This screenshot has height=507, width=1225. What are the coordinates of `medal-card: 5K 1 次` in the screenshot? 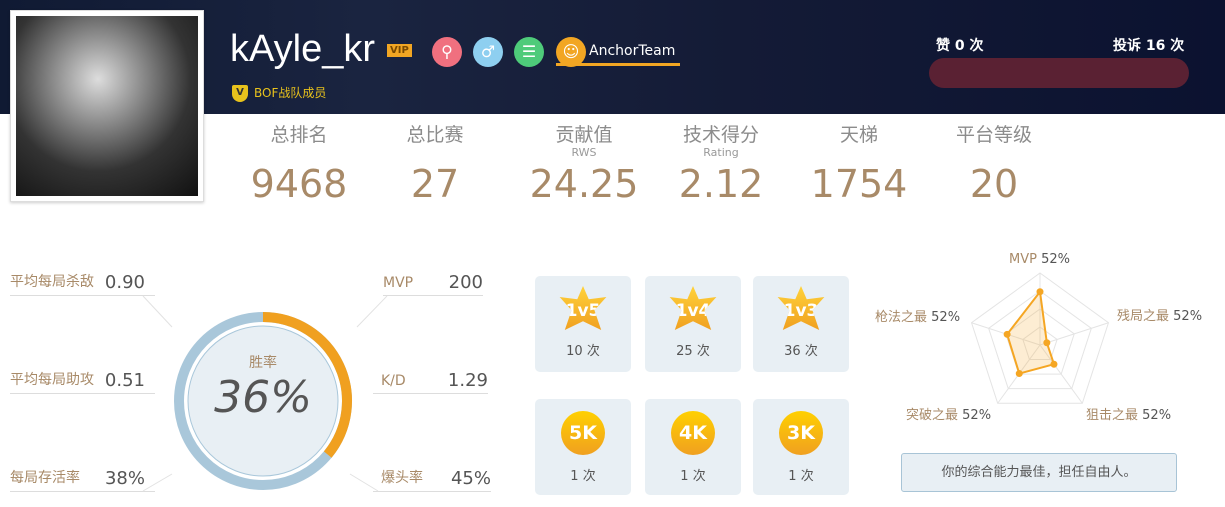 It's located at (583, 447).